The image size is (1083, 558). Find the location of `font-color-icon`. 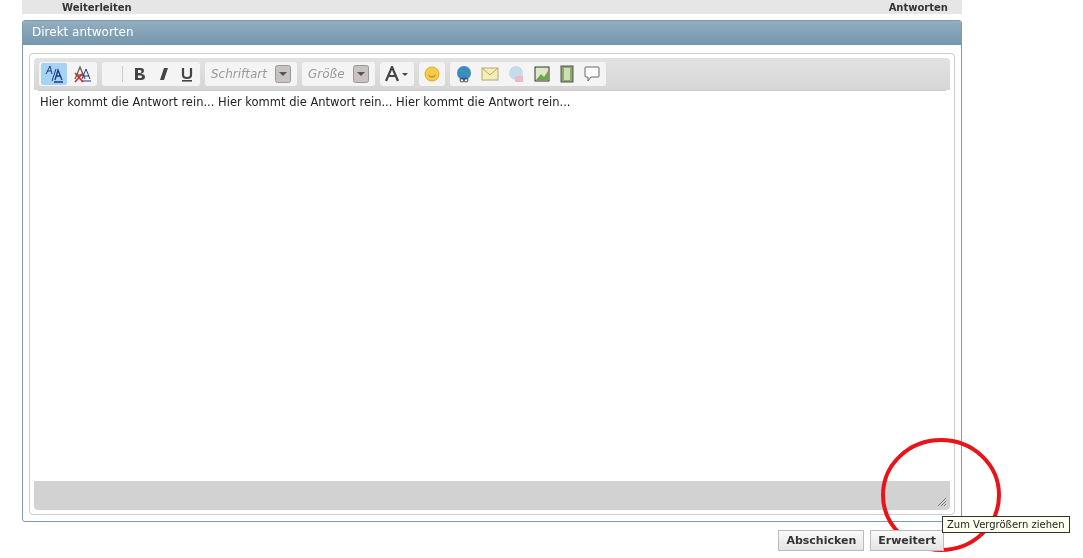

font-color-icon is located at coordinates (396, 74).